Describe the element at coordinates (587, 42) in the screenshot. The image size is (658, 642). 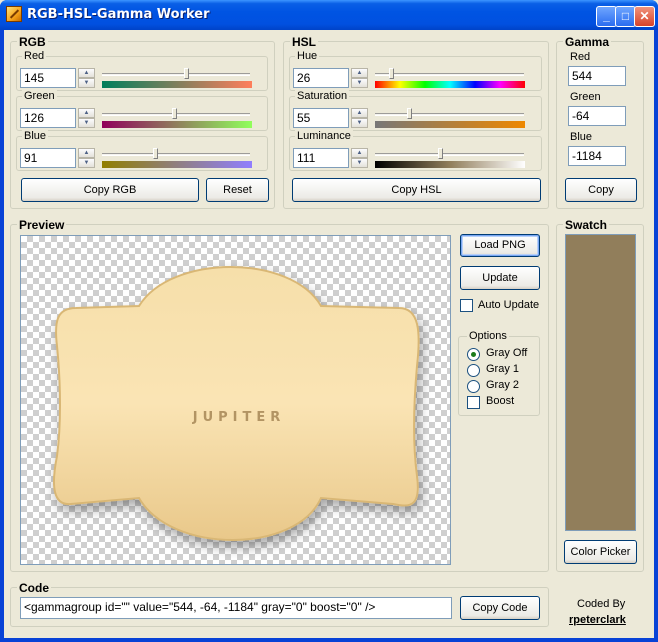
I see `gamma-legend: Gamma` at that location.